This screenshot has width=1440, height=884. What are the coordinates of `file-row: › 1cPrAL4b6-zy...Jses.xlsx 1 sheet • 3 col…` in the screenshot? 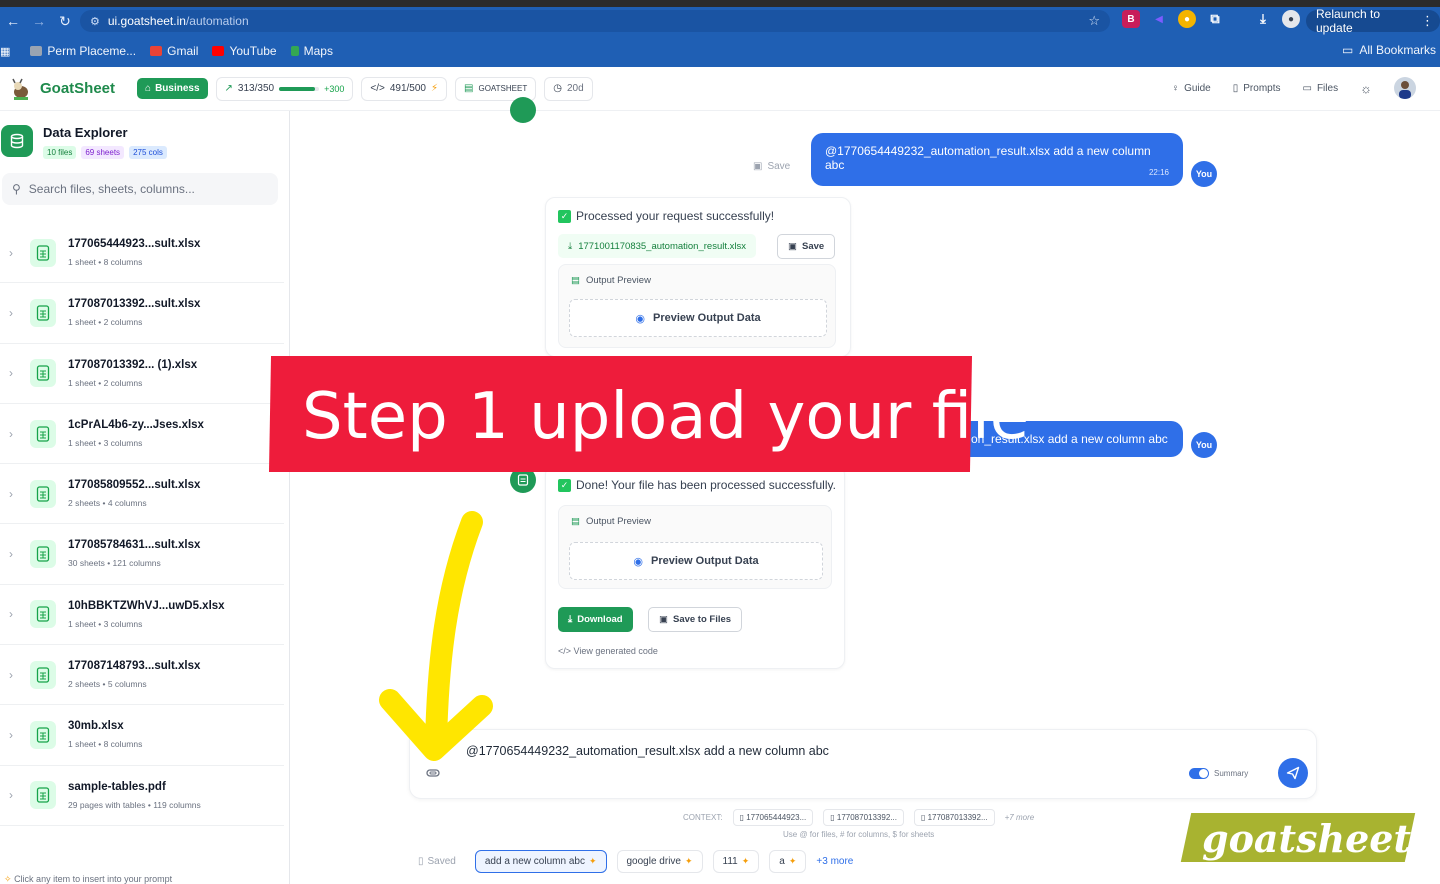 It's located at (142, 434).